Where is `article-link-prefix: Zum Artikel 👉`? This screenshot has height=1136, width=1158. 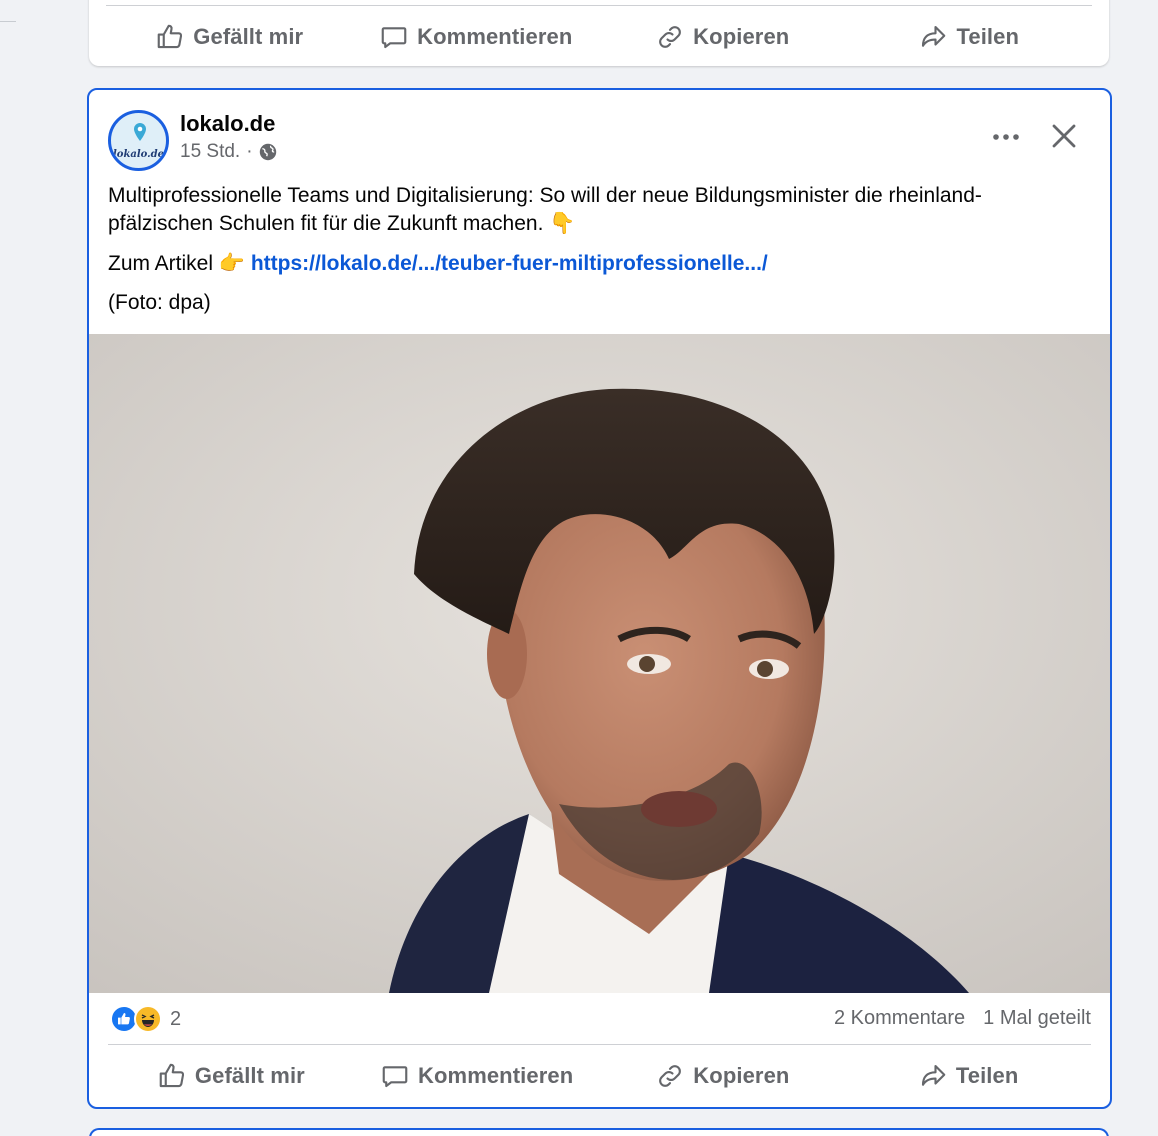
article-link-prefix: Zum Artikel 👉 is located at coordinates (177, 263).